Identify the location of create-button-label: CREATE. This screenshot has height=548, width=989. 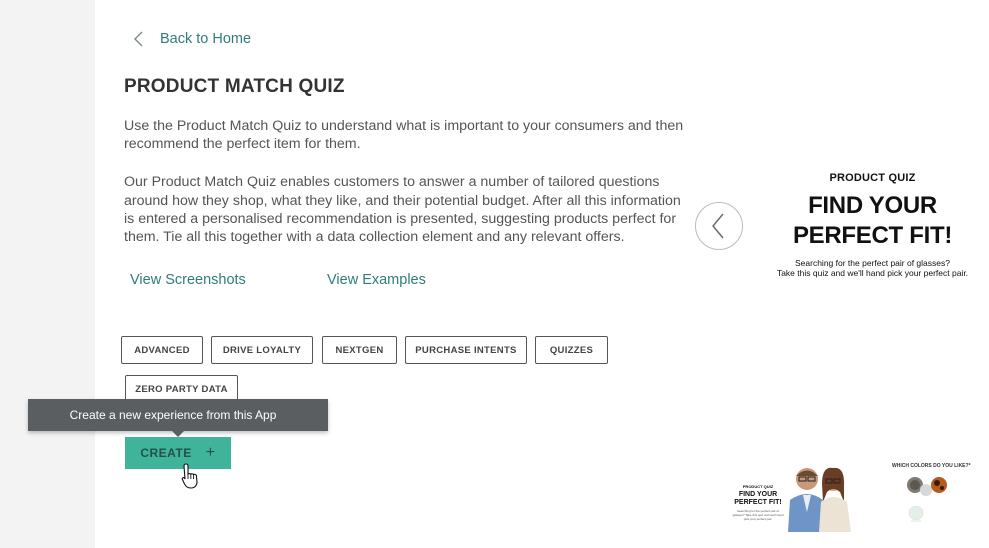
(166, 453).